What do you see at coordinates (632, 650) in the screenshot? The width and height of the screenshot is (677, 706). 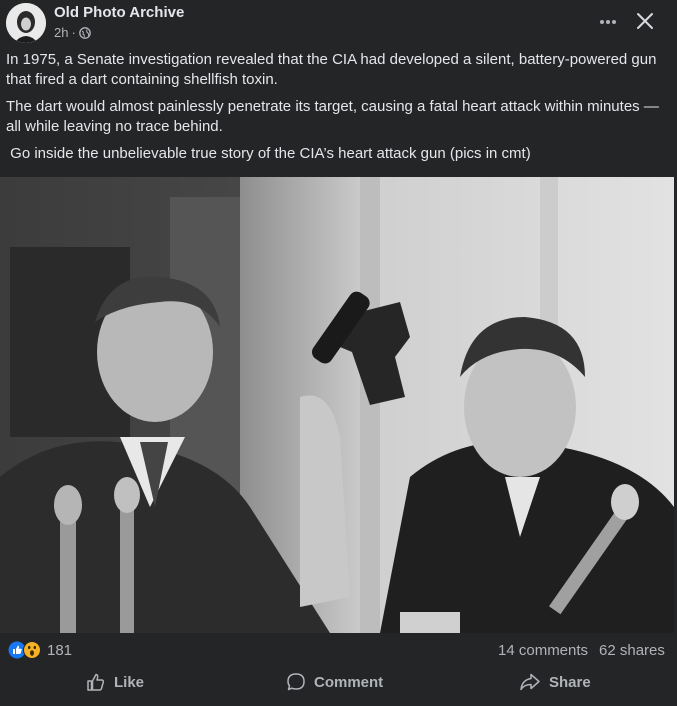 I see `shares-count: 62 shares` at bounding box center [632, 650].